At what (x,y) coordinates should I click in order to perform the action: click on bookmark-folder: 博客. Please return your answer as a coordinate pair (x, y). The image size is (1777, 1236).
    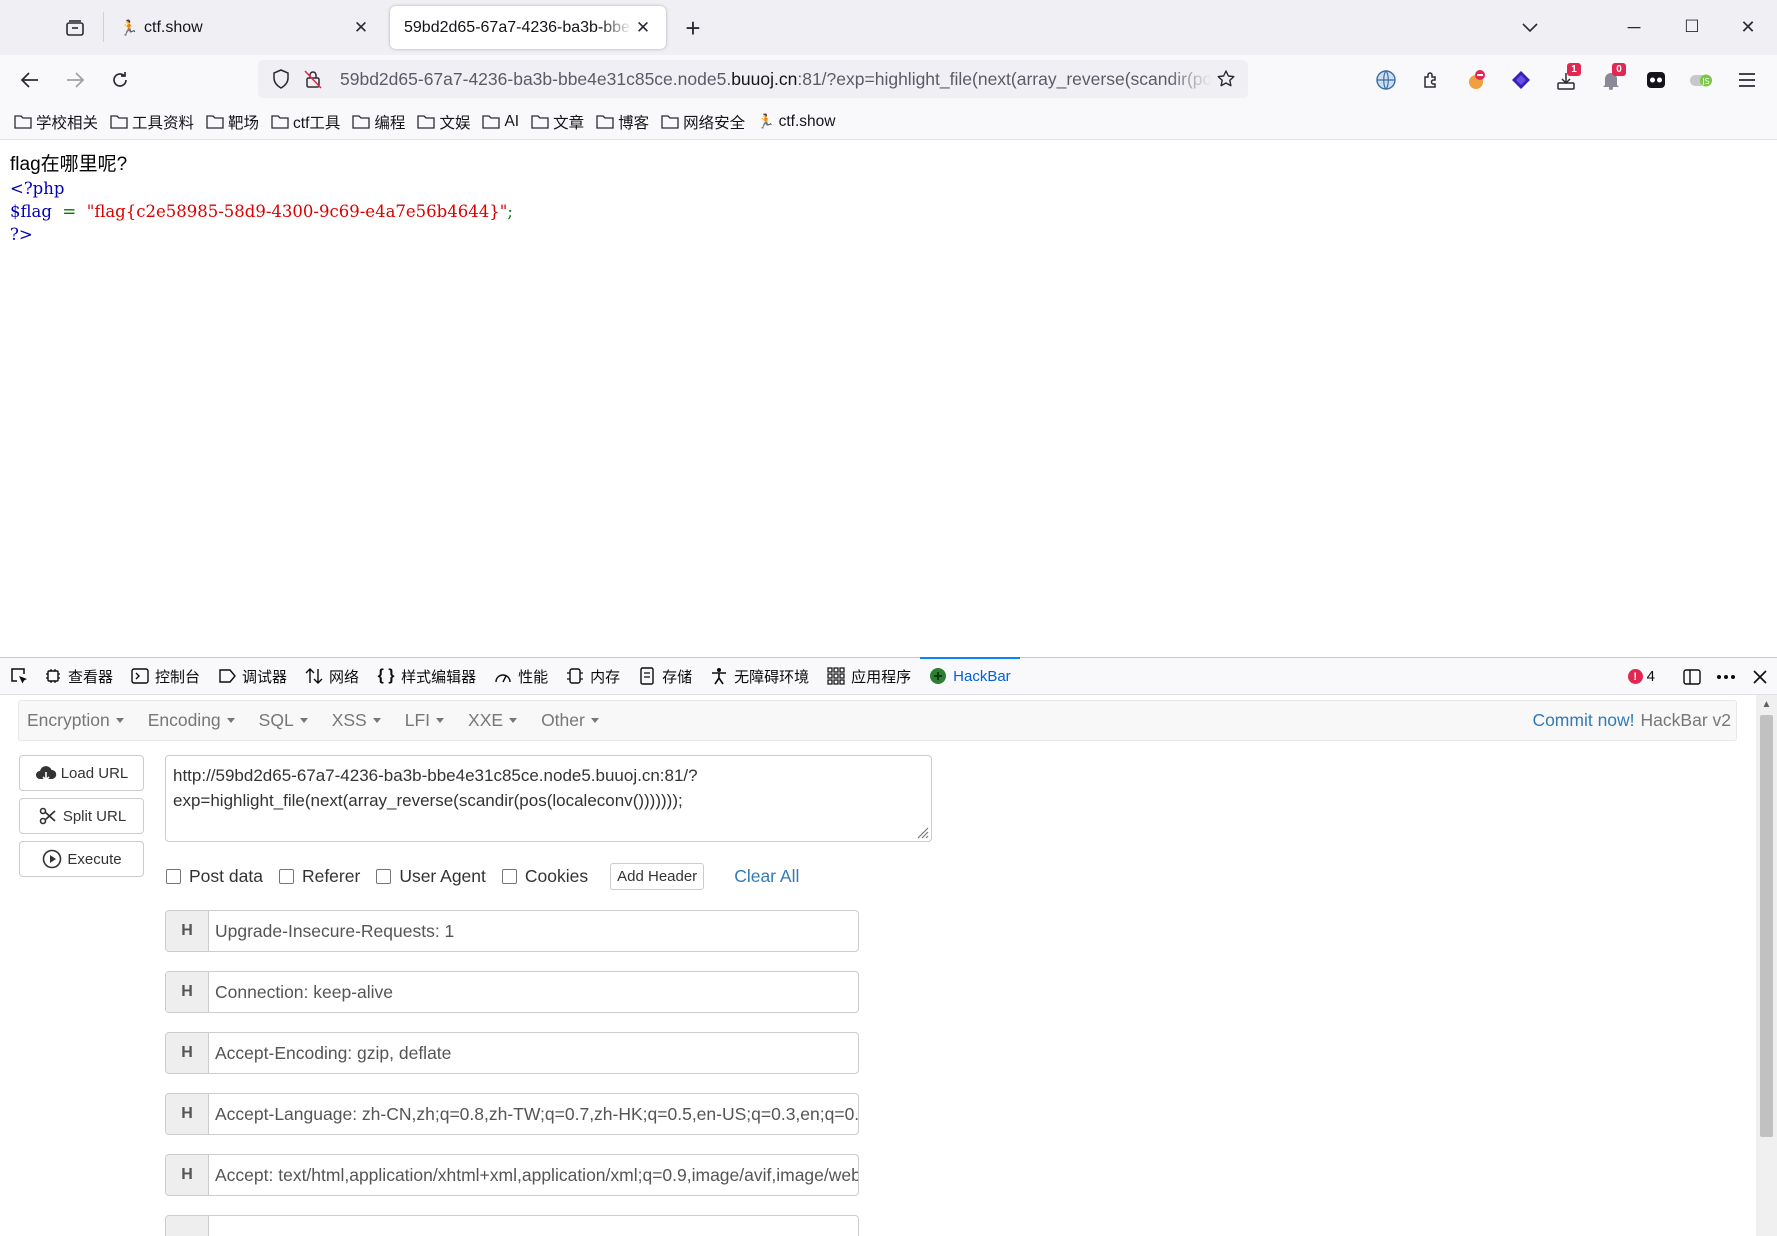
    Looking at the image, I should click on (622, 122).